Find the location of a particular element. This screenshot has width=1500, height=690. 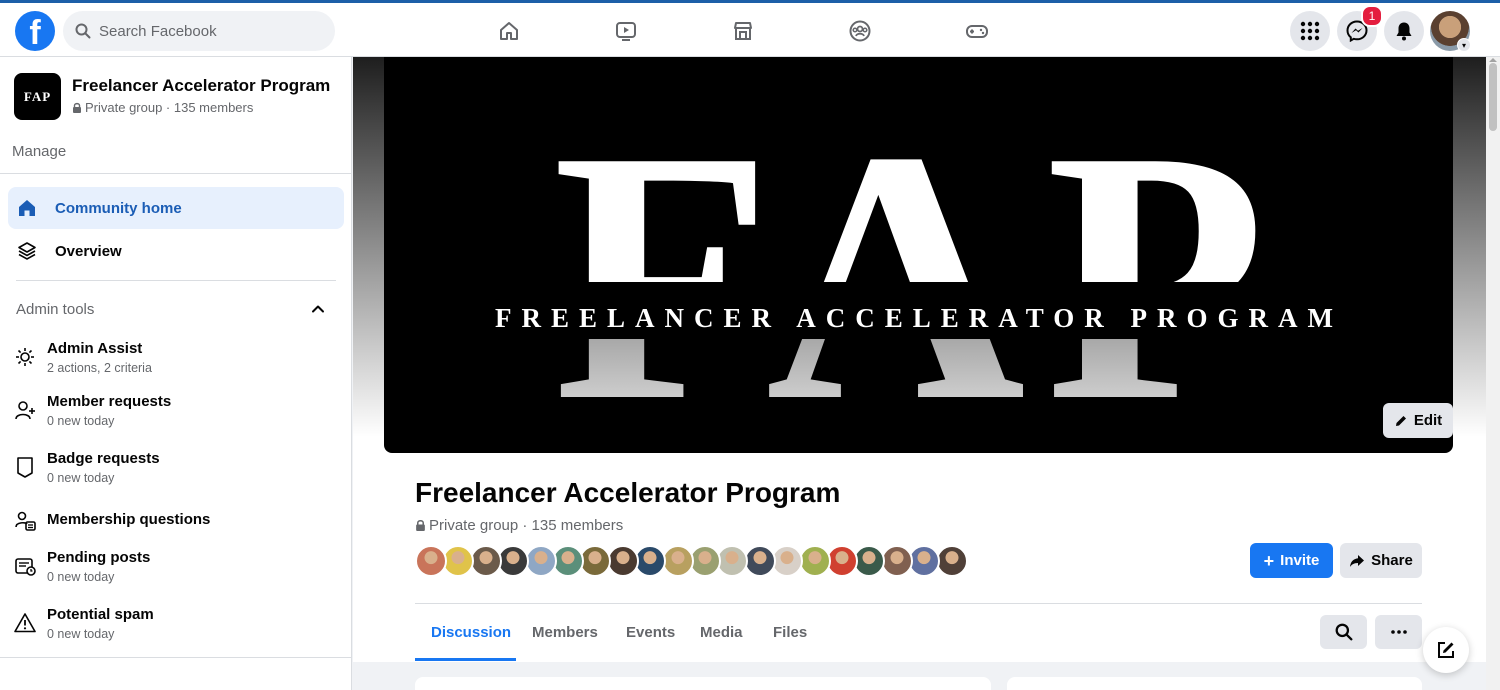

composer-card is located at coordinates (703, 683).